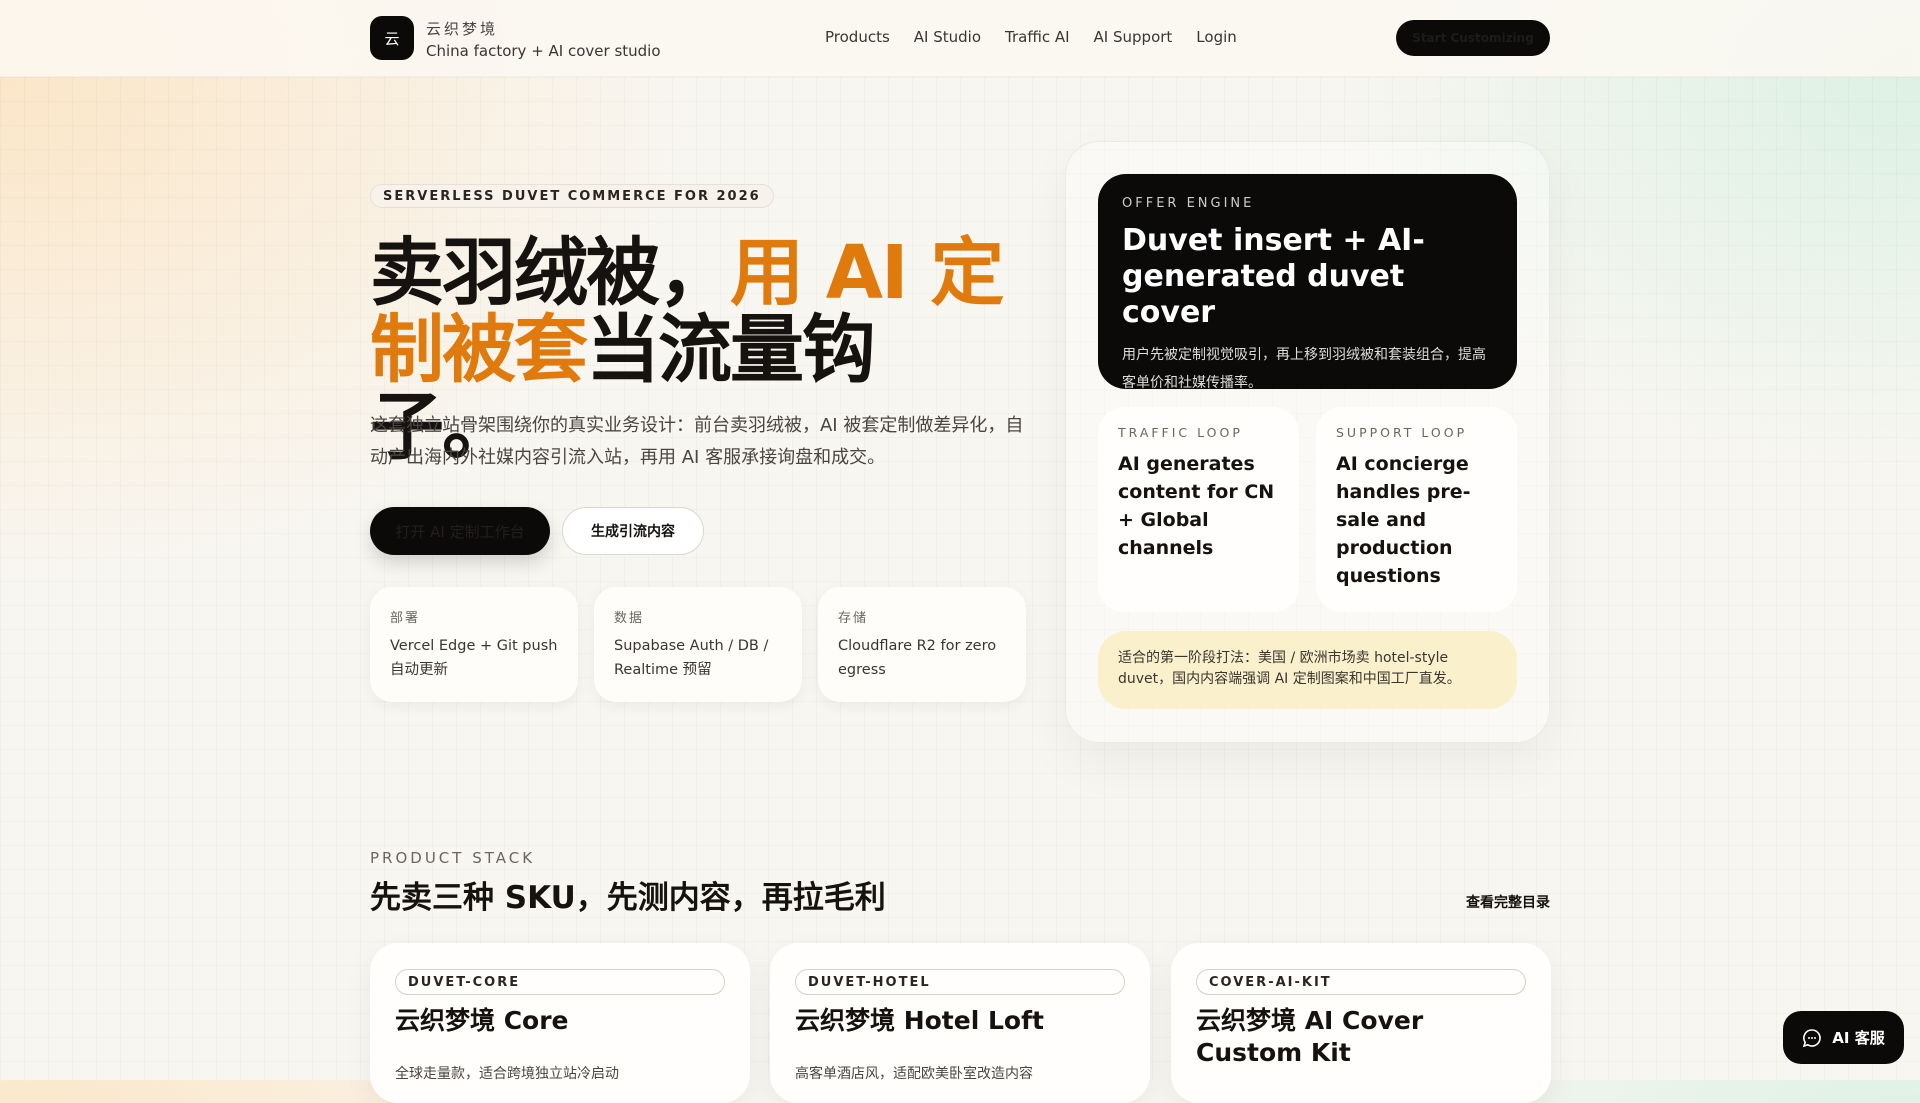  Describe the element at coordinates (1473, 38) in the screenshot. I see `start-customizing-button: Start Customizing` at that location.